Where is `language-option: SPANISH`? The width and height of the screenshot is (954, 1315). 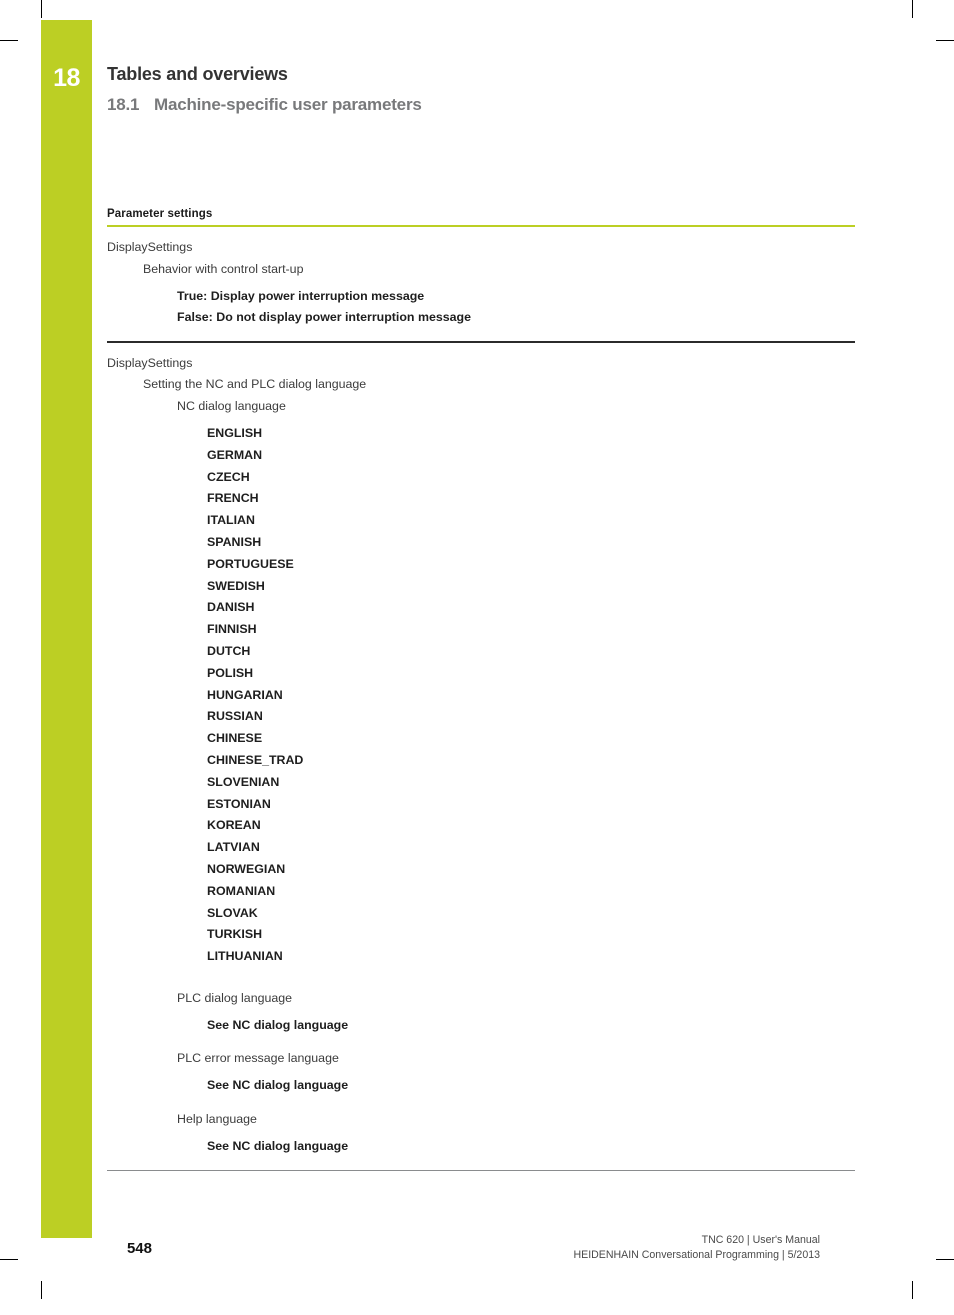 language-option: SPANISH is located at coordinates (234, 541).